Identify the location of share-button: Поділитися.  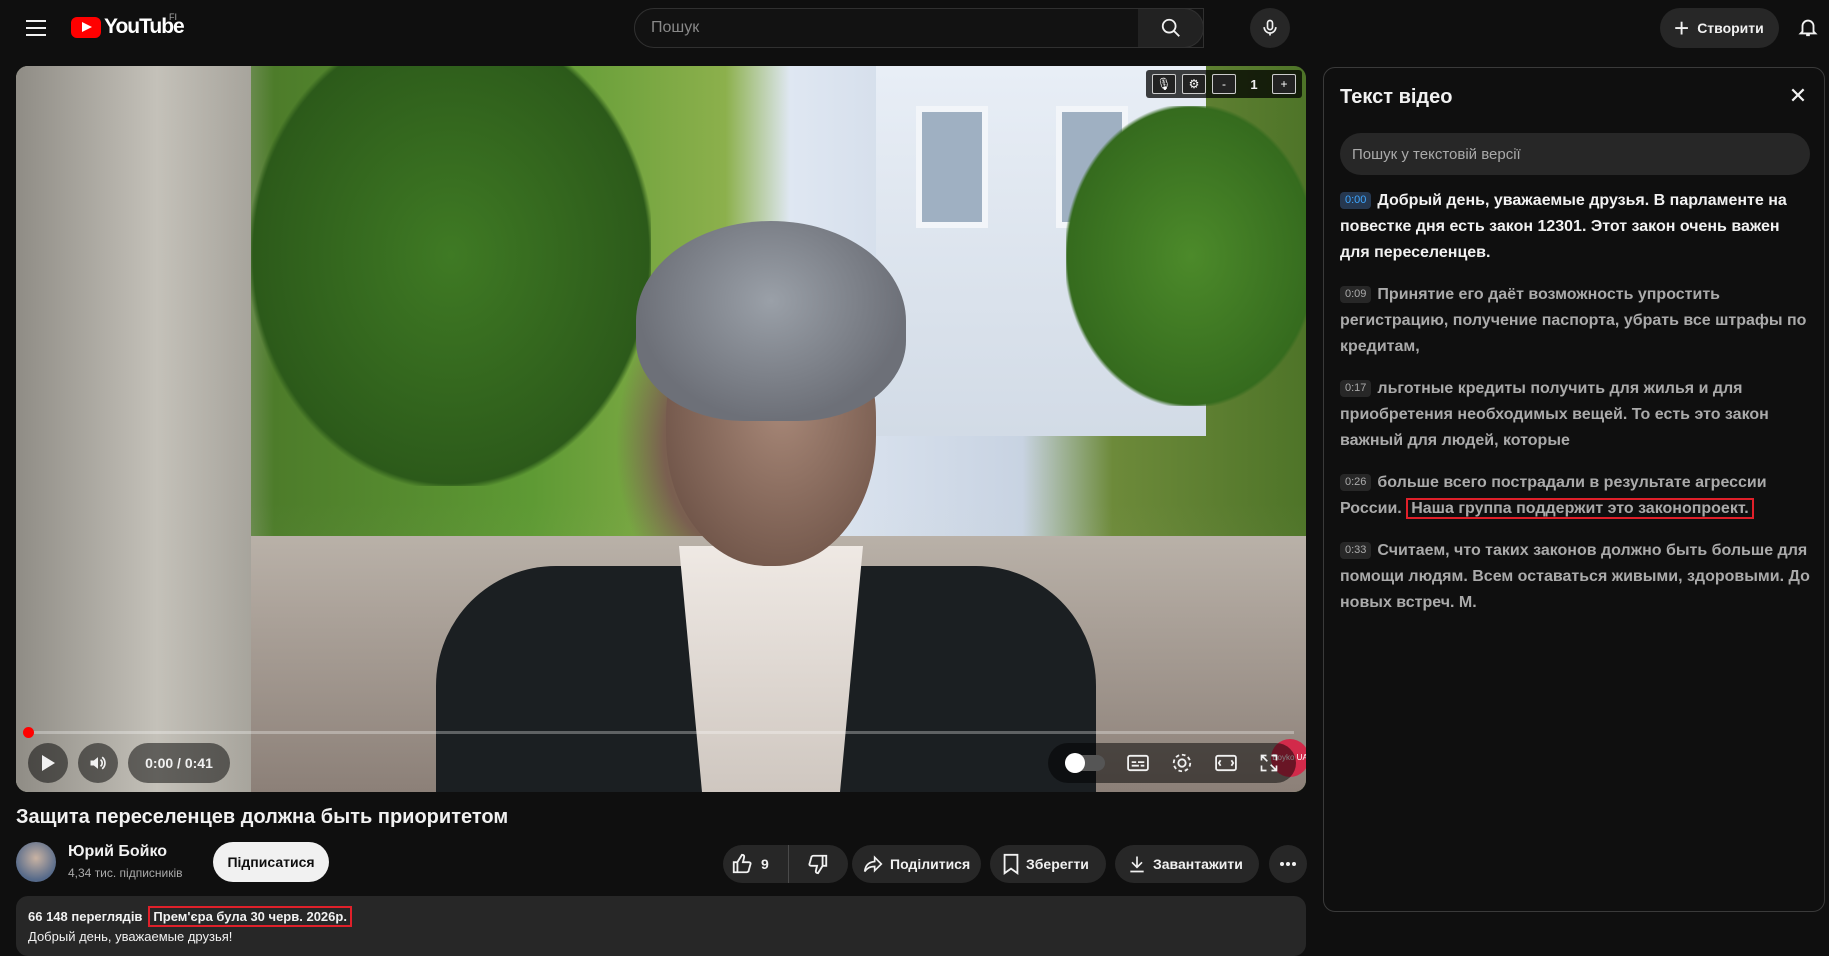
(916, 864).